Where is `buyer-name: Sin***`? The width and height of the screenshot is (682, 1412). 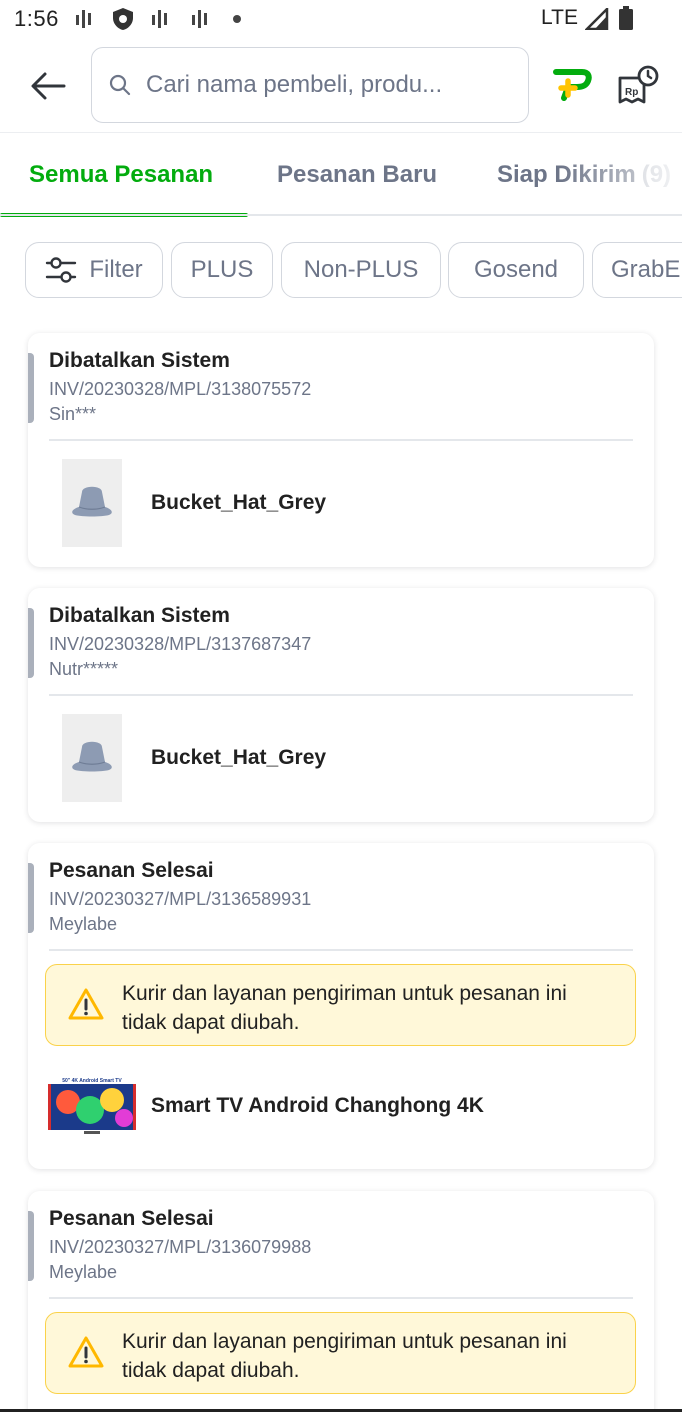 buyer-name: Sin*** is located at coordinates (73, 414).